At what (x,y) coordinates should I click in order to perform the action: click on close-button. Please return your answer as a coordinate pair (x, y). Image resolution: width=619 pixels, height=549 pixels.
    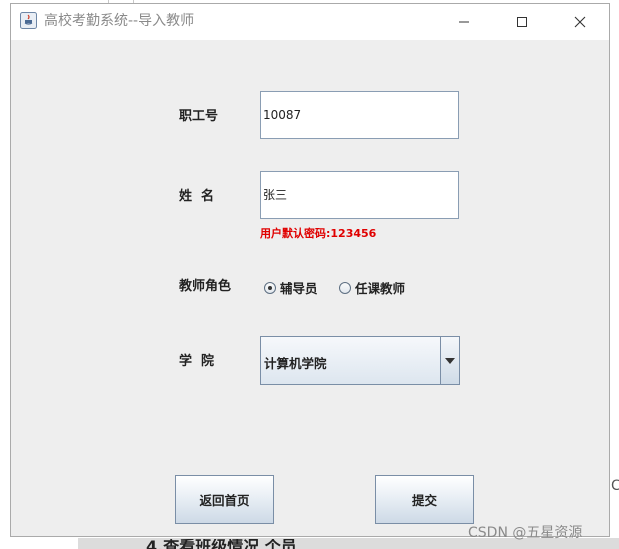
    Looking at the image, I should click on (580, 22).